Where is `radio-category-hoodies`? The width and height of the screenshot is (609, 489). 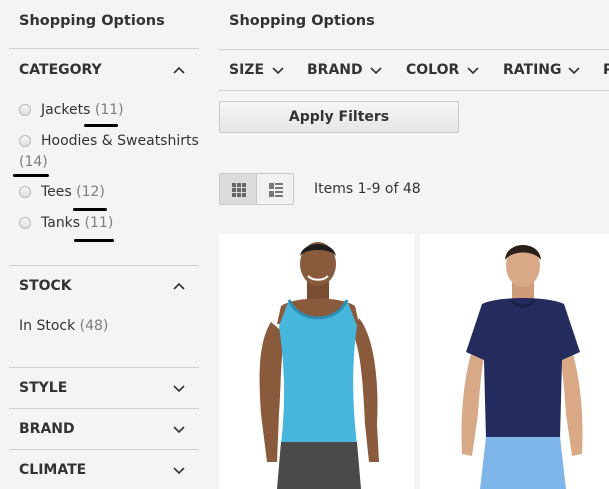
radio-category-hoodies is located at coordinates (25, 141).